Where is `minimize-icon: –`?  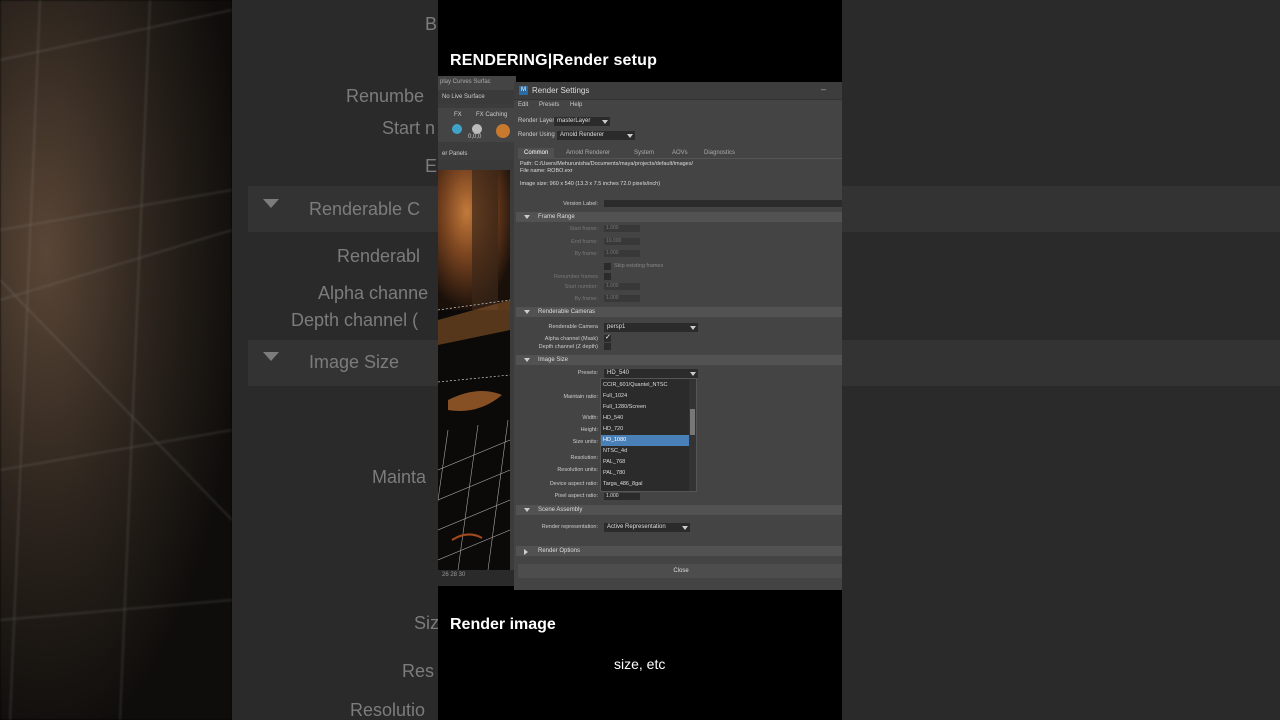
minimize-icon: – is located at coordinates (823, 89).